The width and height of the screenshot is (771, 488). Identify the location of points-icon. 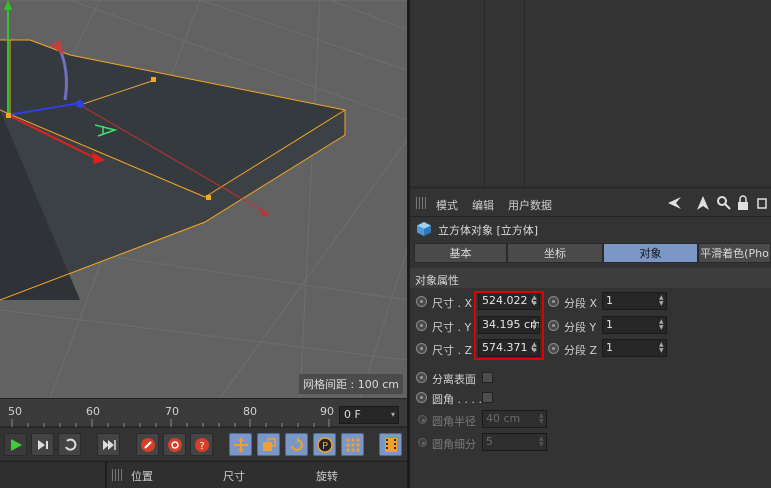
(352, 444).